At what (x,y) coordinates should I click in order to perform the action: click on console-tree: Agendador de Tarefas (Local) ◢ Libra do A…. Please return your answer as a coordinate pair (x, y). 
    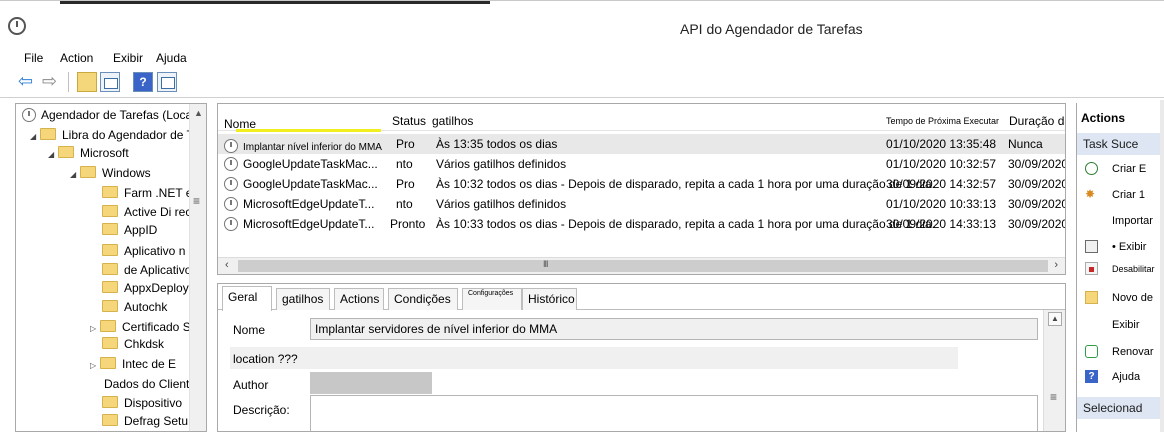
    Looking at the image, I should click on (111, 267).